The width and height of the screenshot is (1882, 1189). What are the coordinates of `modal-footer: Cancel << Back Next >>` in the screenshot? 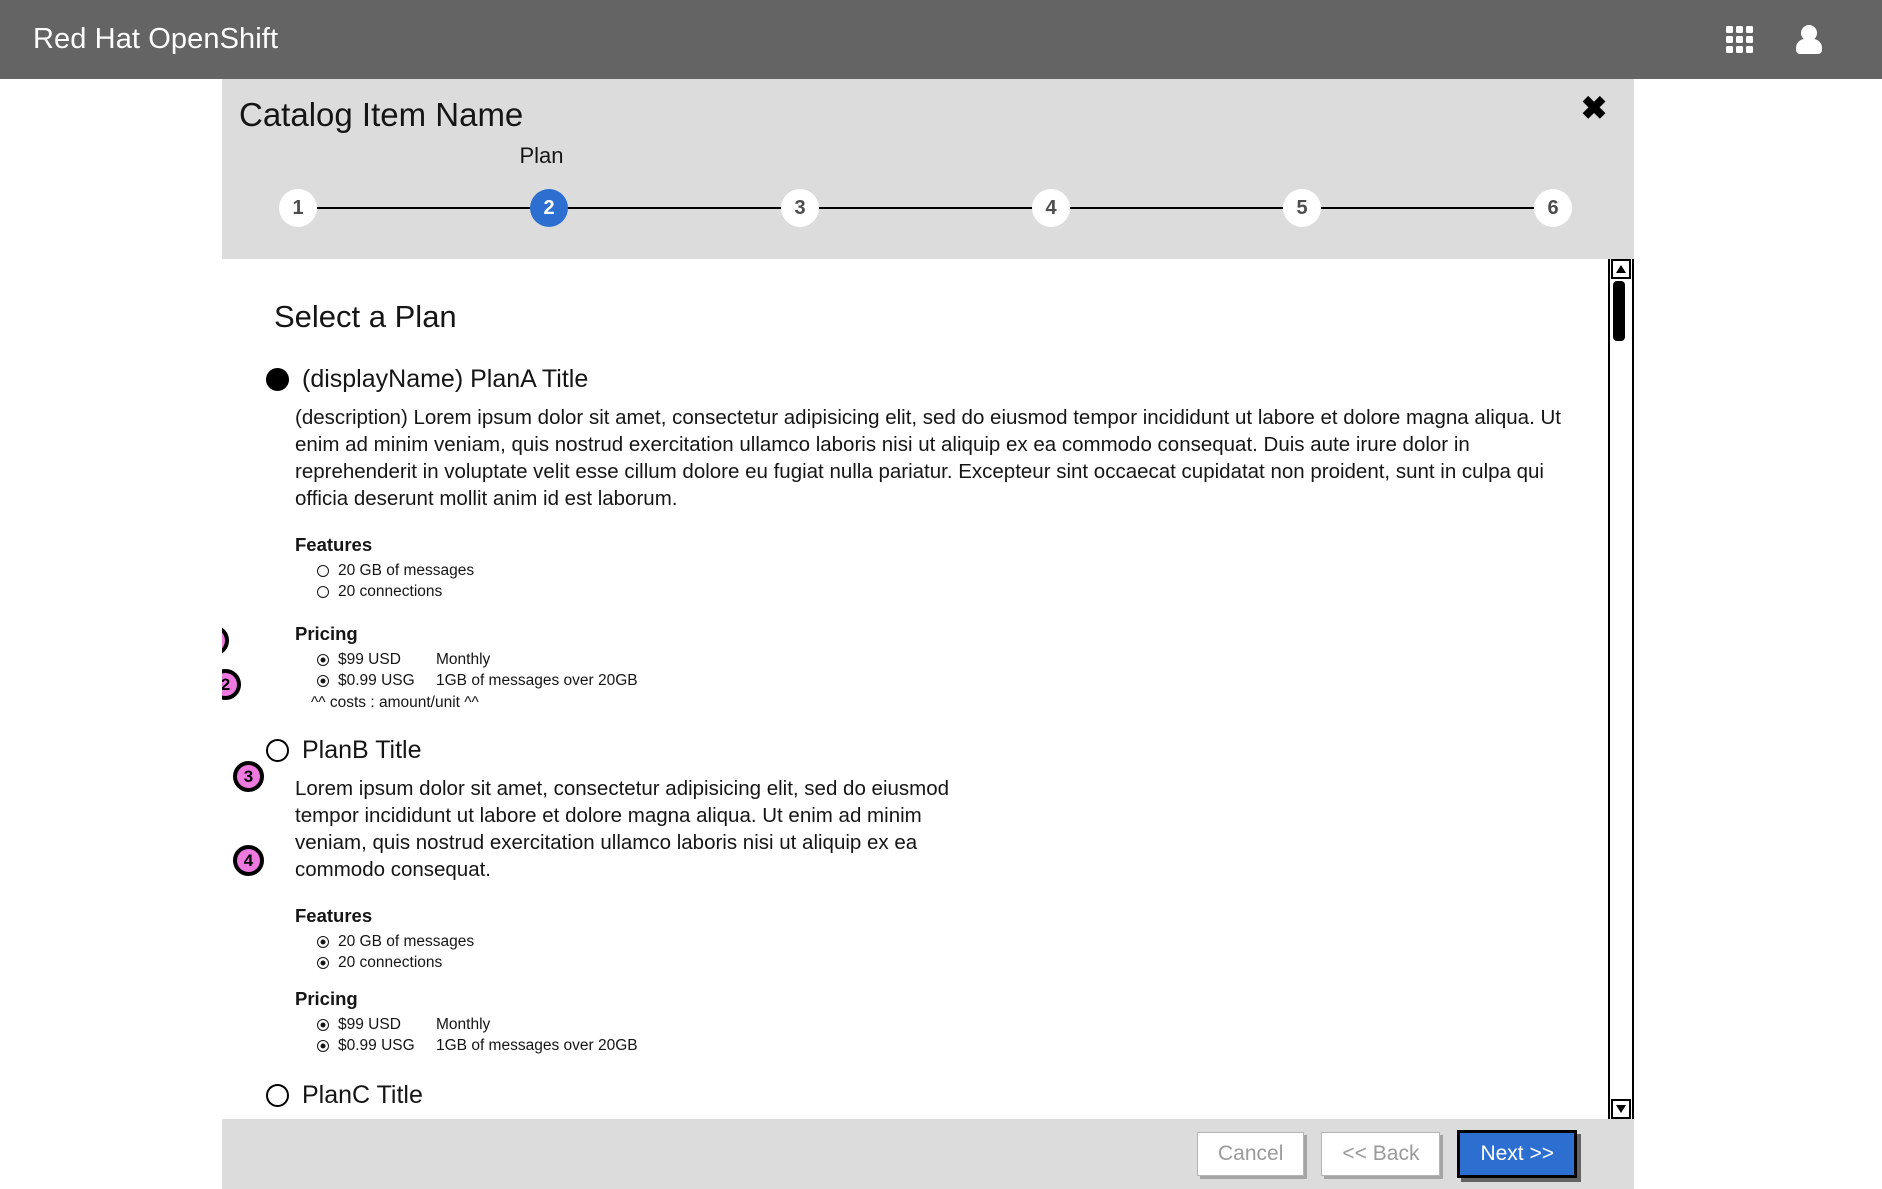 It's located at (928, 1154).